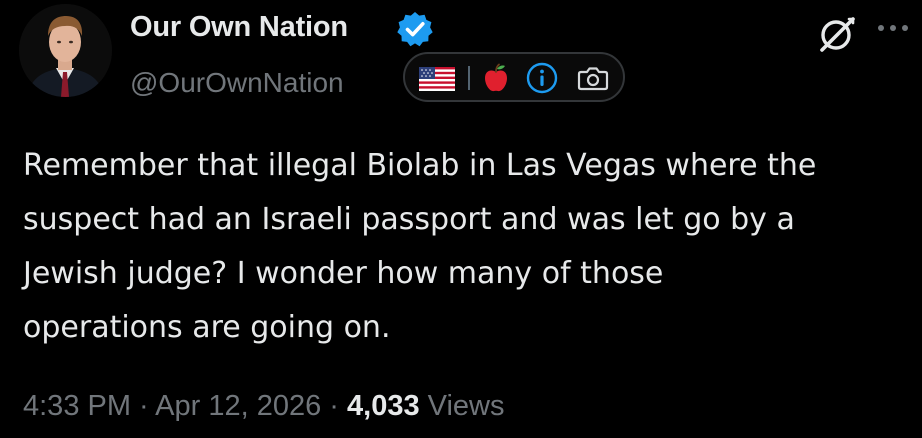 This screenshot has width=922, height=438. Describe the element at coordinates (383, 406) in the screenshot. I see `views-count: 4,033` at that location.